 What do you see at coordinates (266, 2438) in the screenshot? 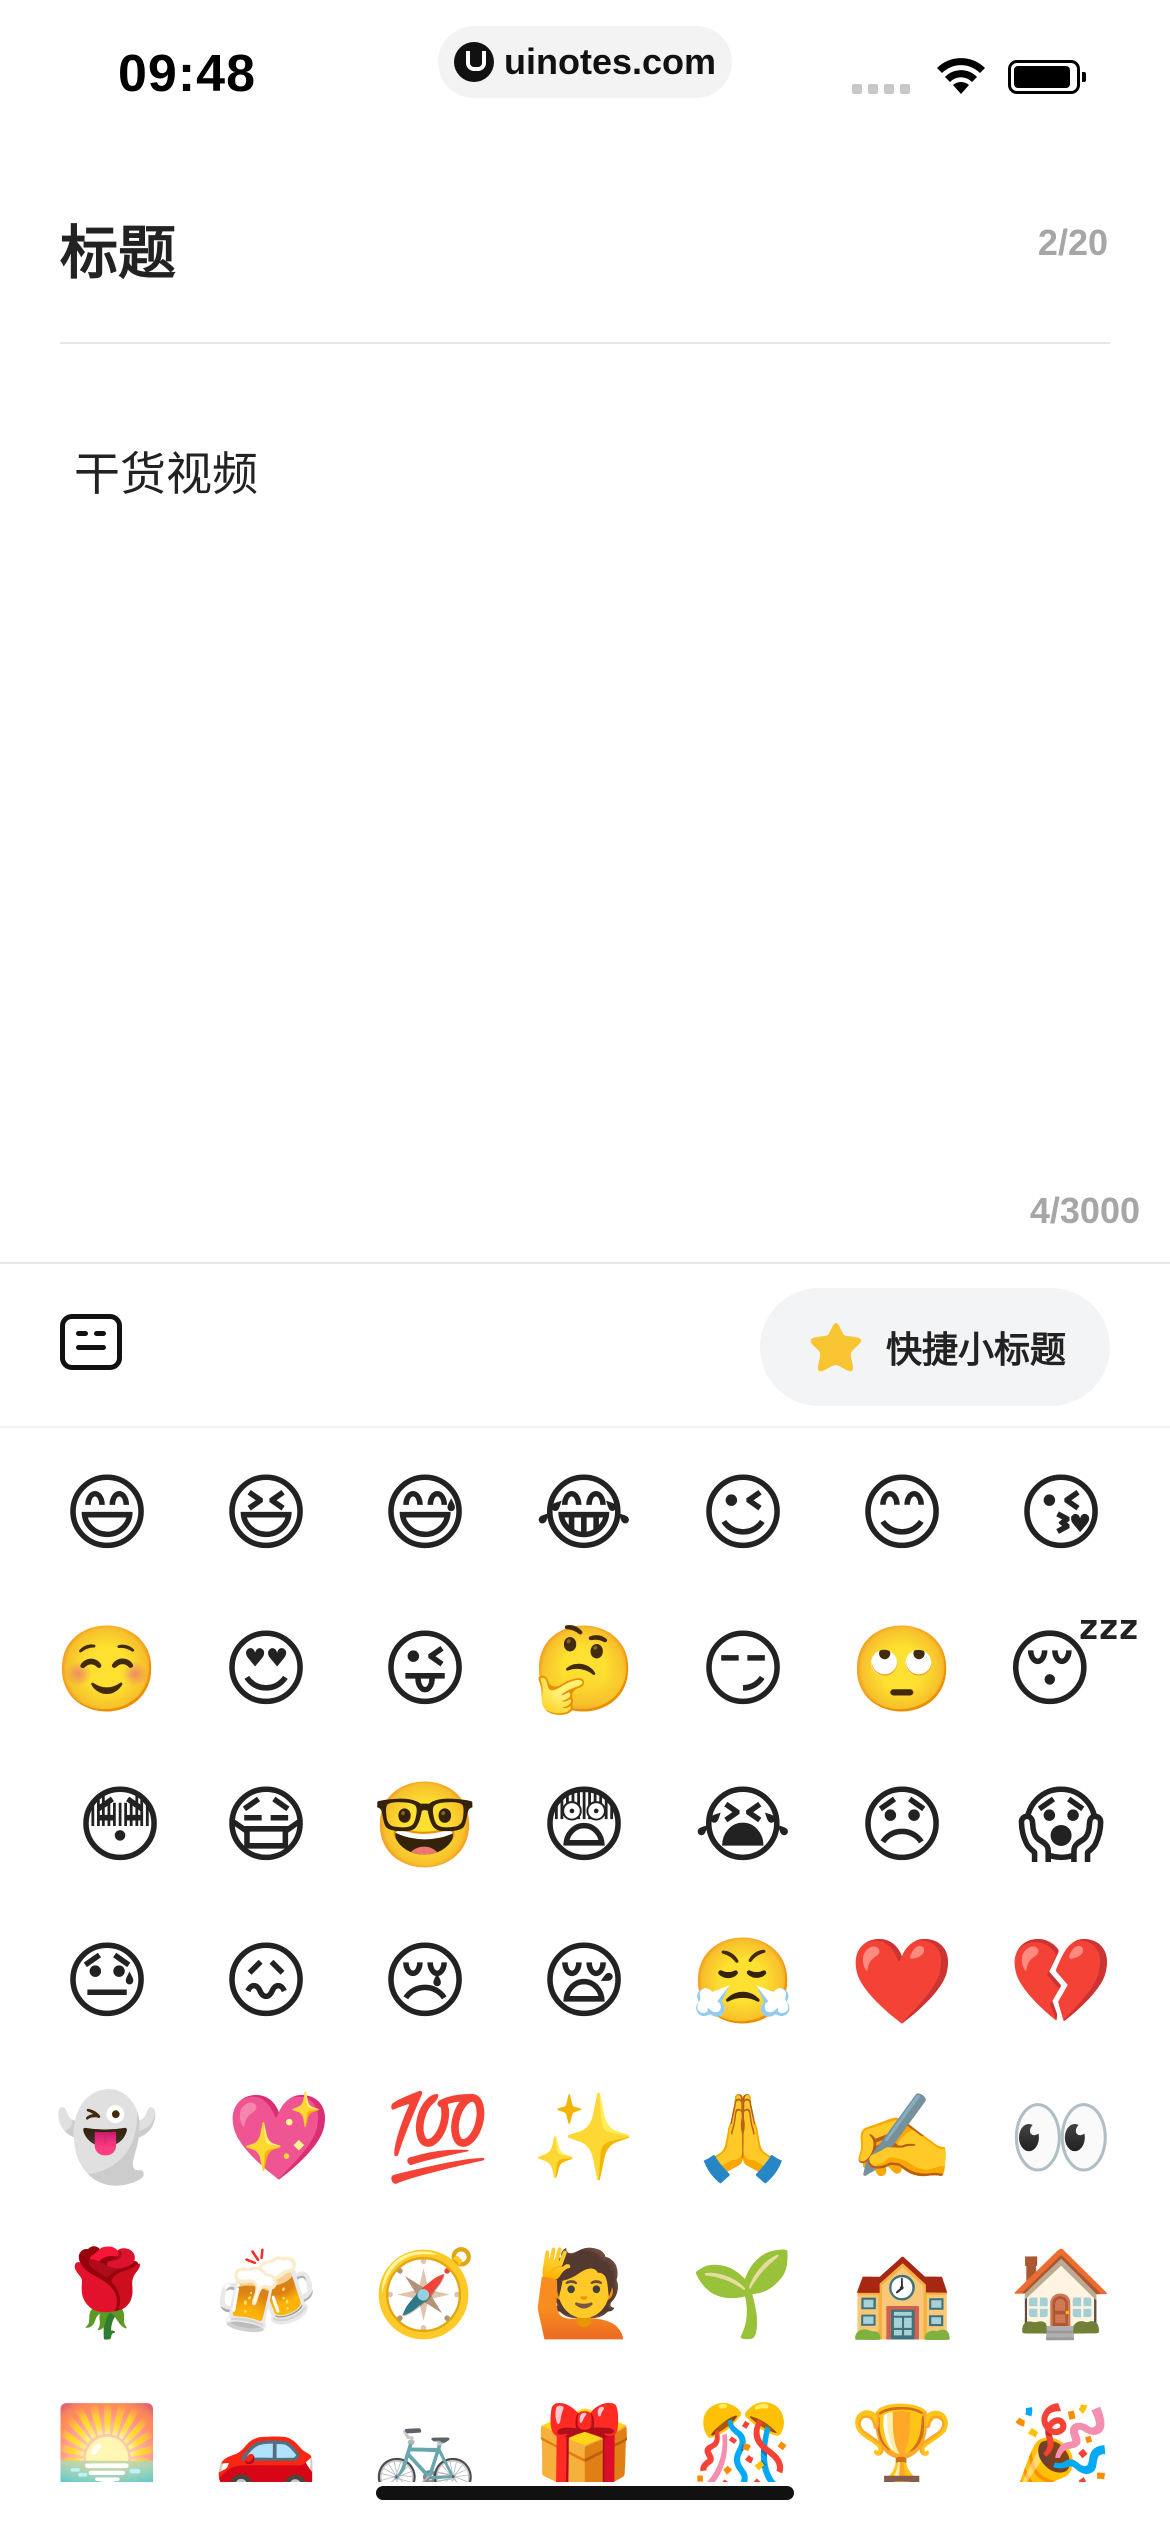
I see `emoji: 🚗` at bounding box center [266, 2438].